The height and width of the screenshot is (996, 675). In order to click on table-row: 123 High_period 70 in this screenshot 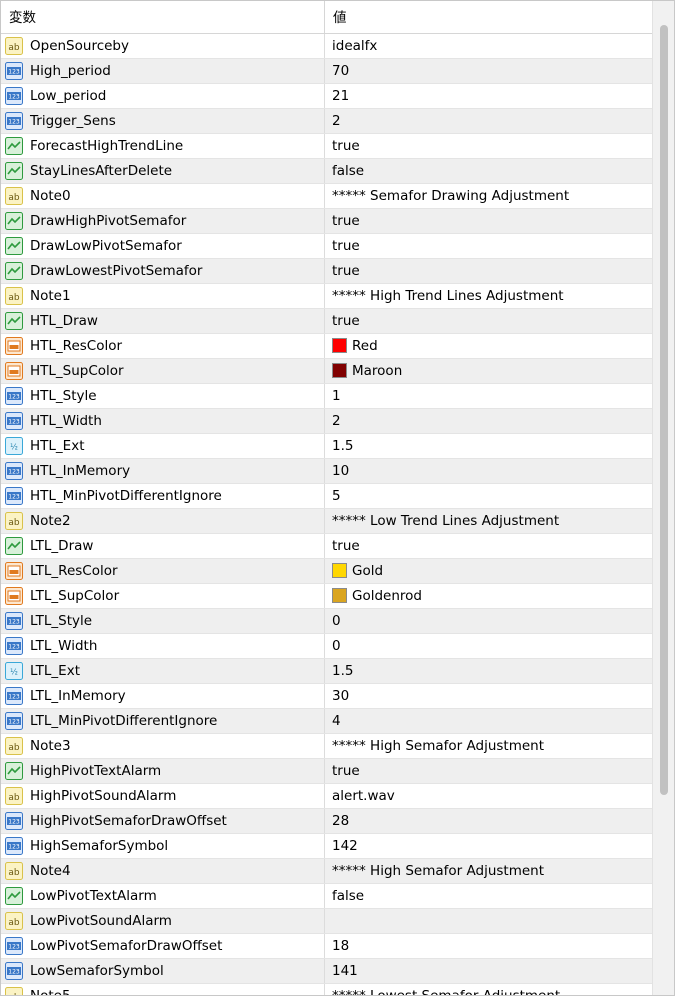, I will do `click(326, 71)`.